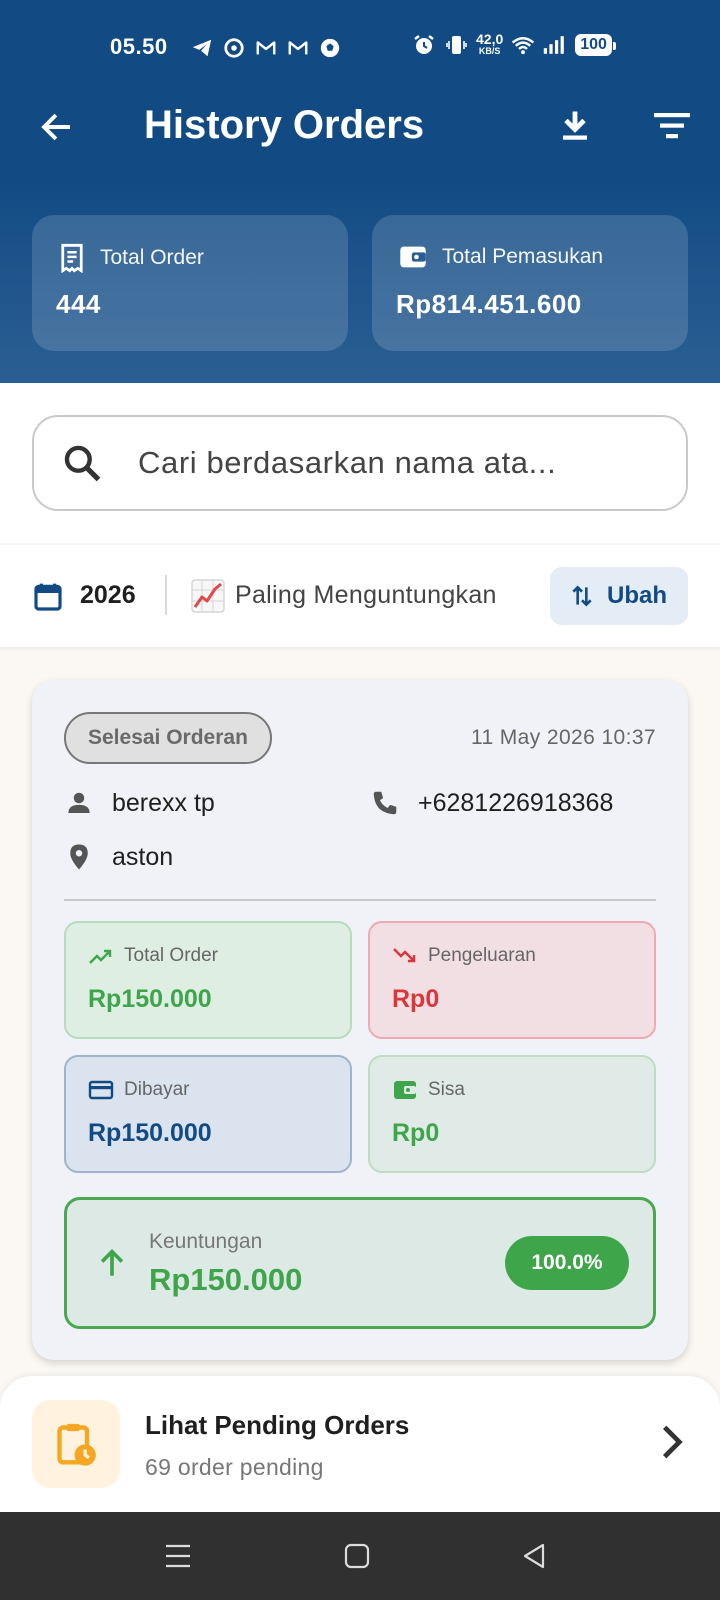 The image size is (720, 1600). I want to click on expense-label: Pengeluaran, so click(482, 955).